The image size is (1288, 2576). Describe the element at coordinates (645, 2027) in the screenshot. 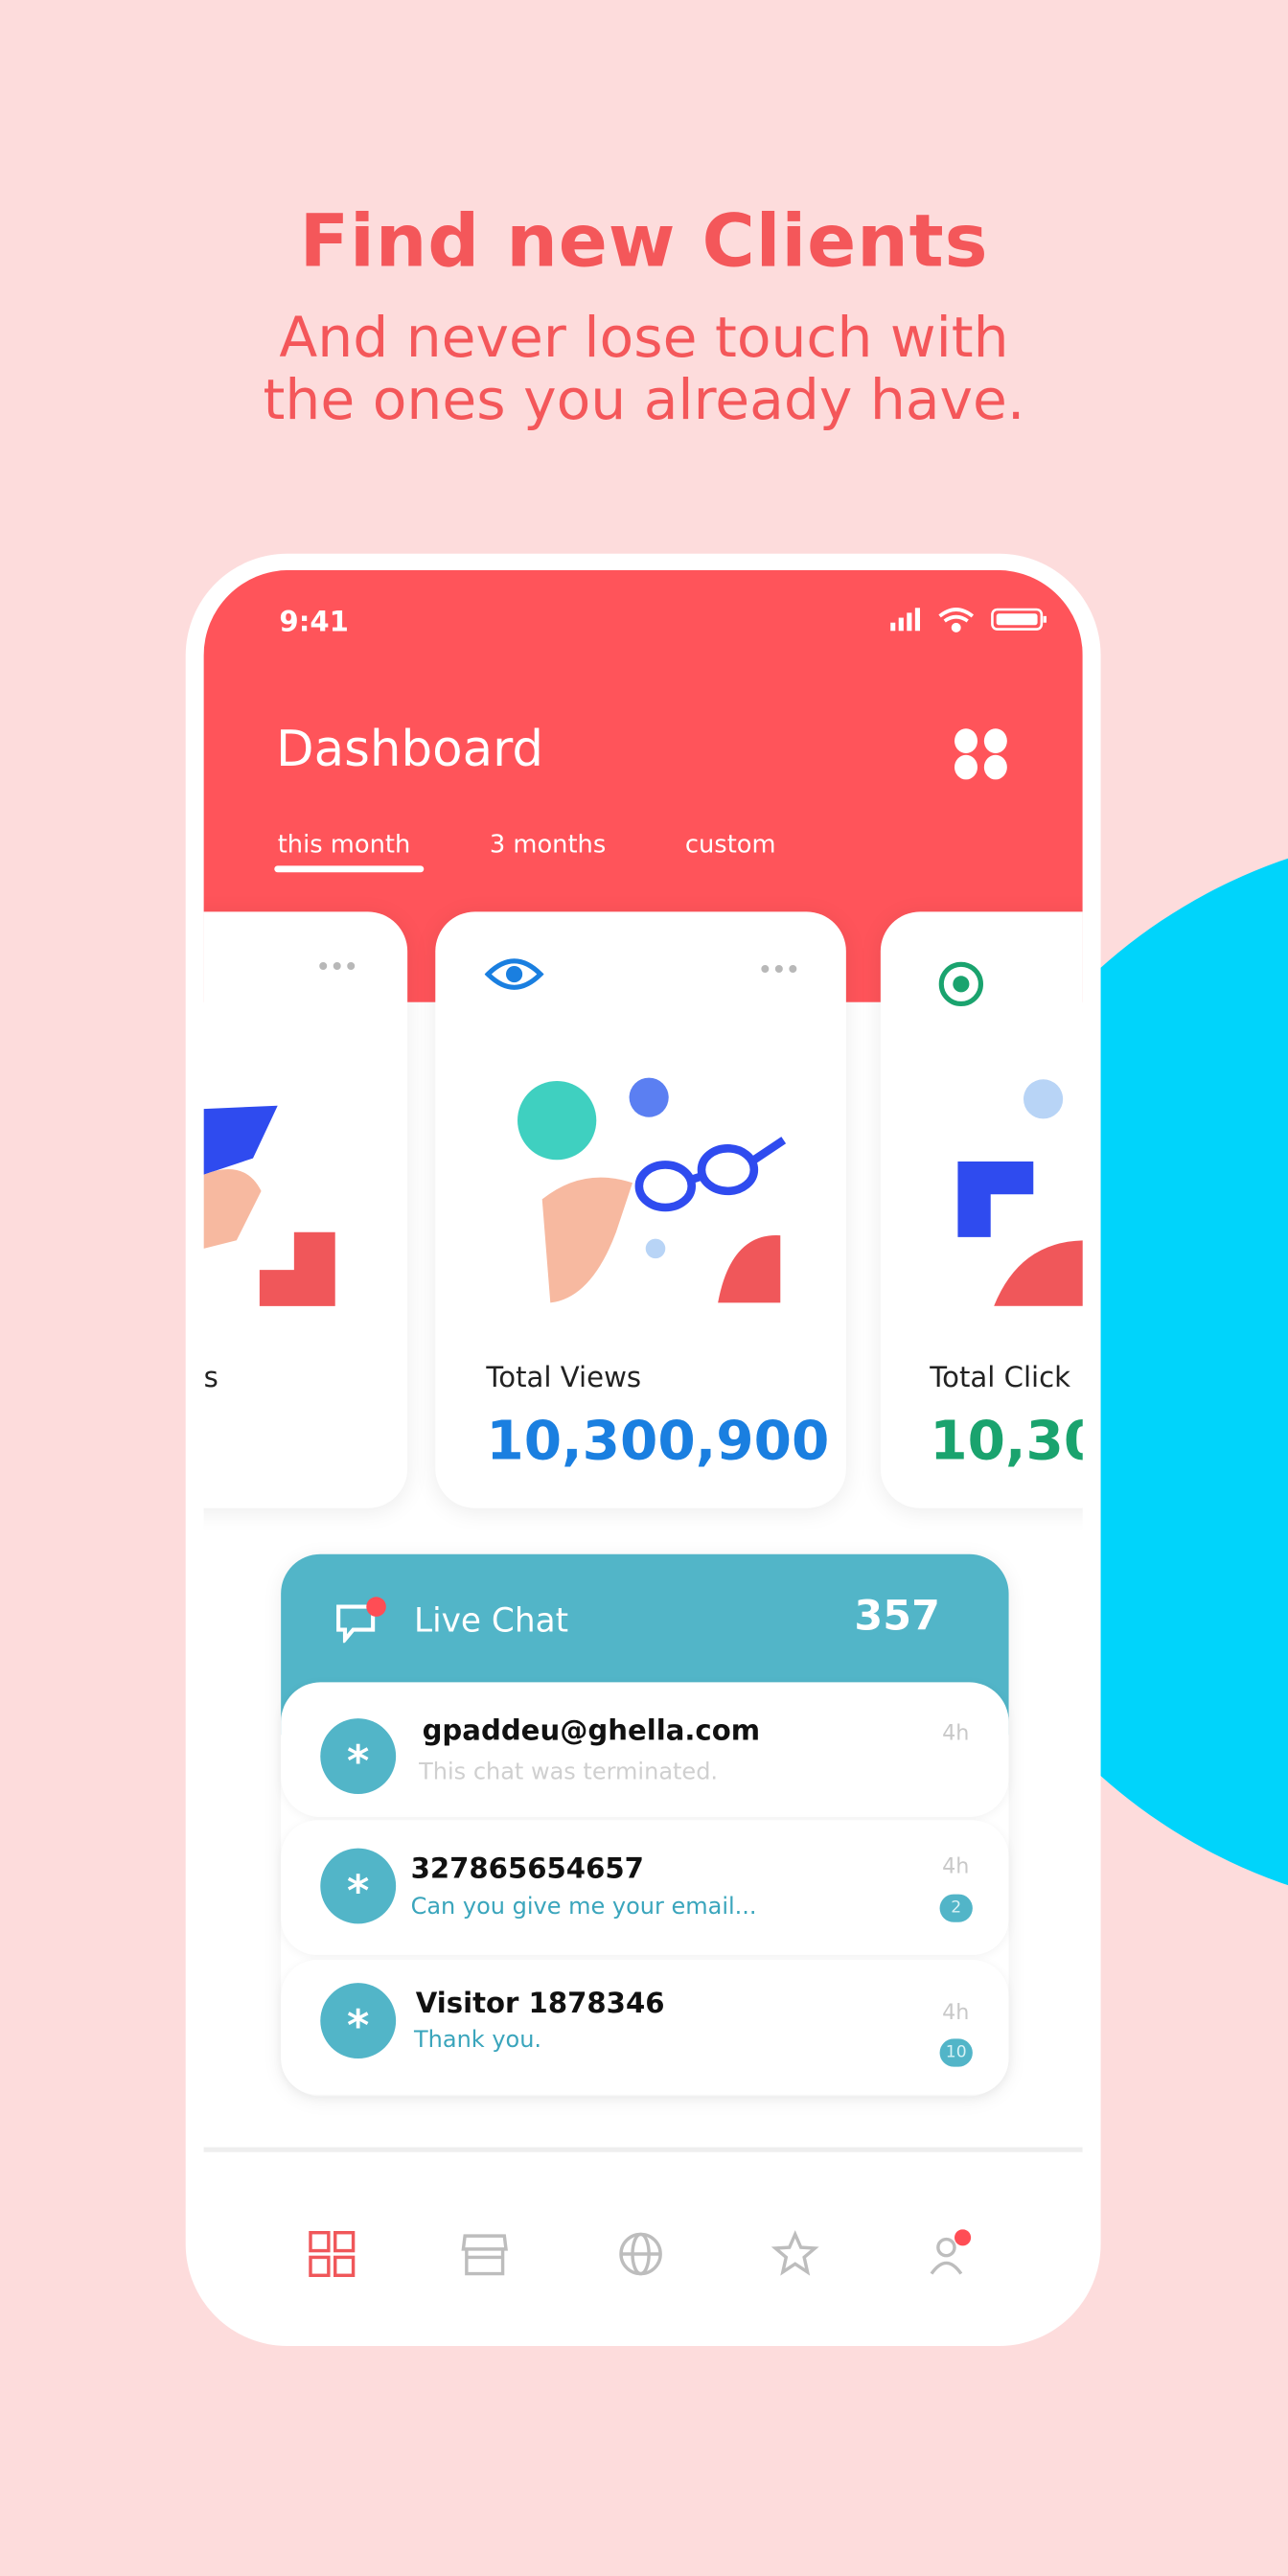

I see `chat-row: * Visitor 1878346 Thank you. 4h 10` at that location.